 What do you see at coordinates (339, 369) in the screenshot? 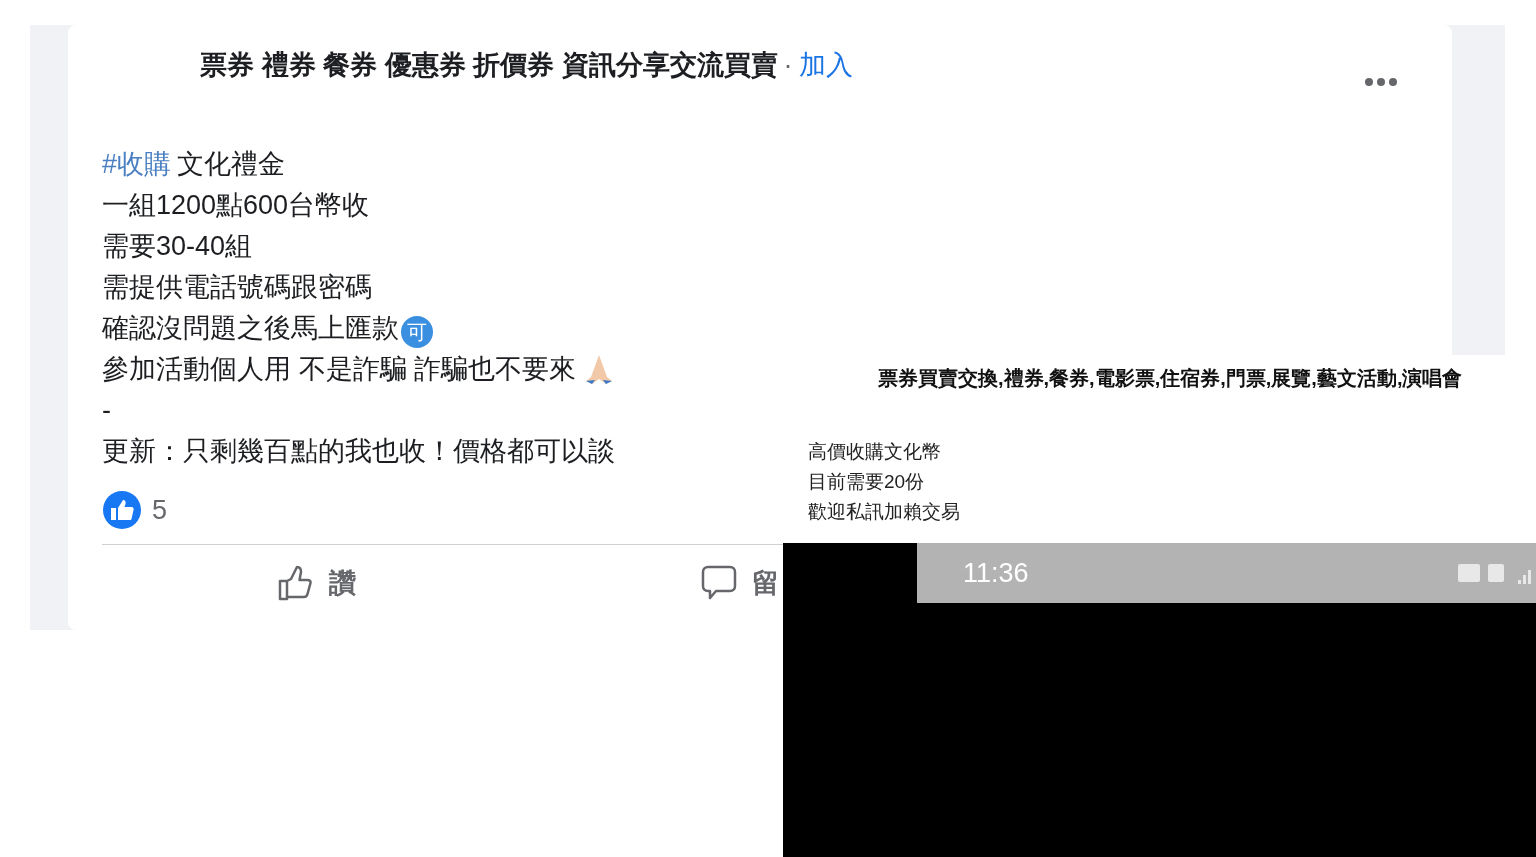
I see `post-text: 參加活動個人用 不是詐騙 詐騙也不要來` at bounding box center [339, 369].